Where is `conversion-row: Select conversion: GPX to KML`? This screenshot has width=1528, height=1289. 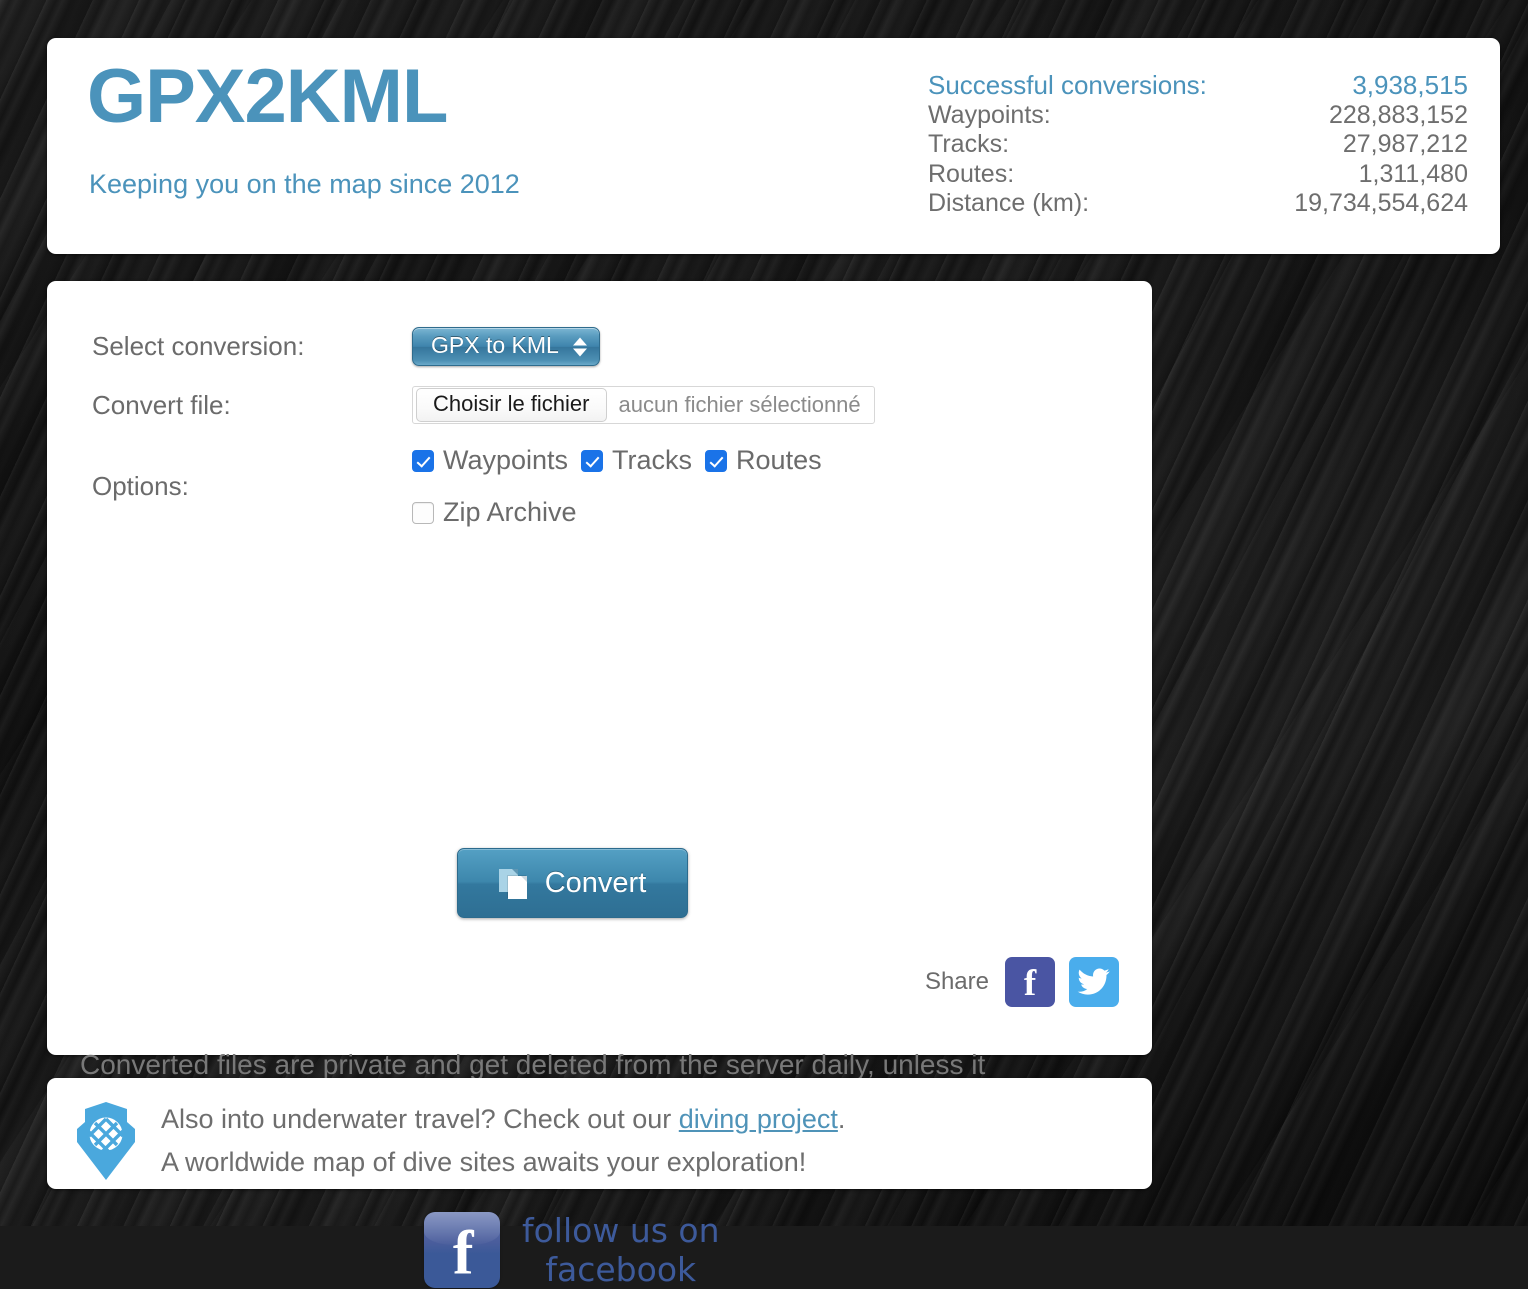
conversion-row: Select conversion: GPX to KML is located at coordinates (346, 346).